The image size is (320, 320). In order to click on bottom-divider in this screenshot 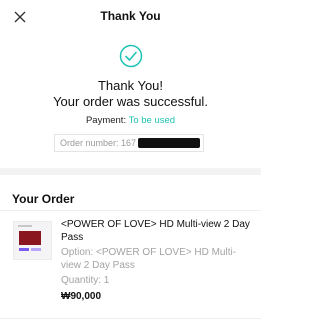, I will do `click(130, 318)`.